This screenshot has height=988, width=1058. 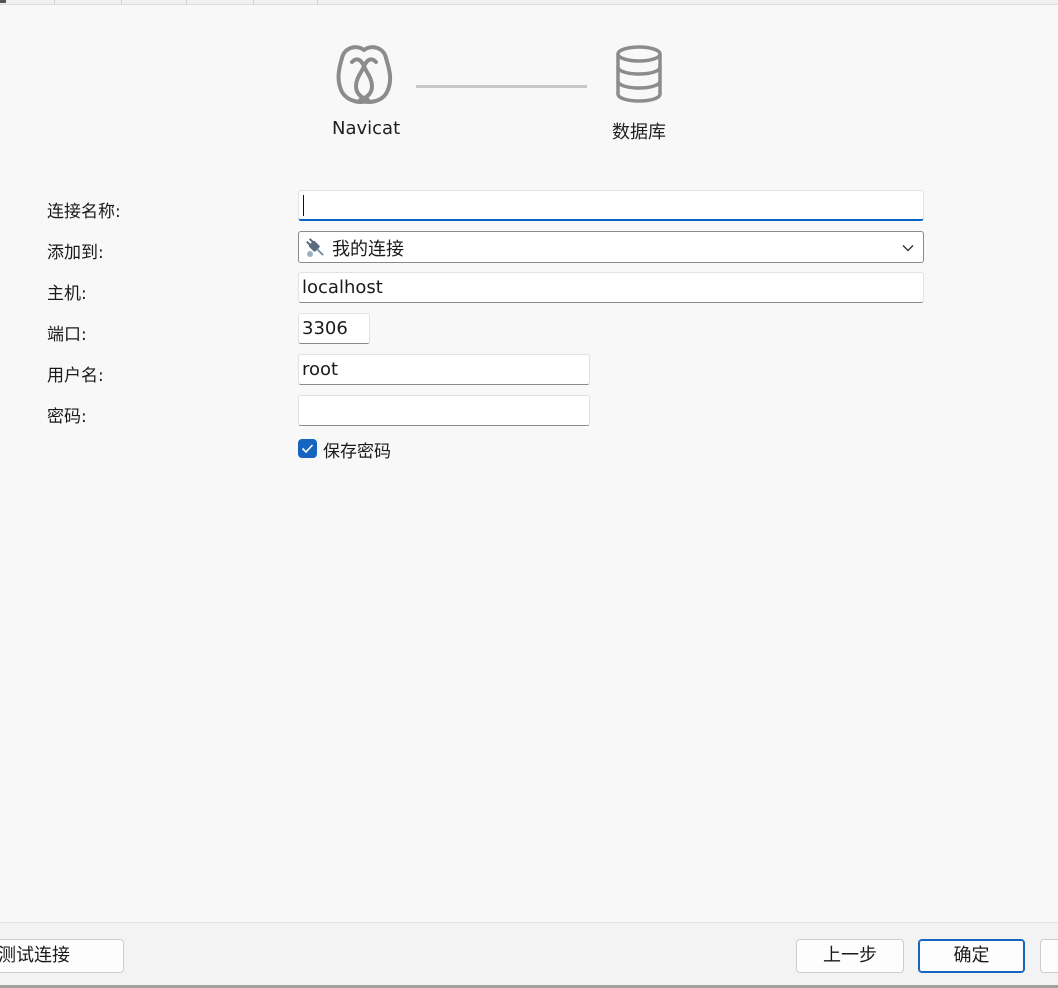 I want to click on add-to-value: 我的连接, so click(x=368, y=249).